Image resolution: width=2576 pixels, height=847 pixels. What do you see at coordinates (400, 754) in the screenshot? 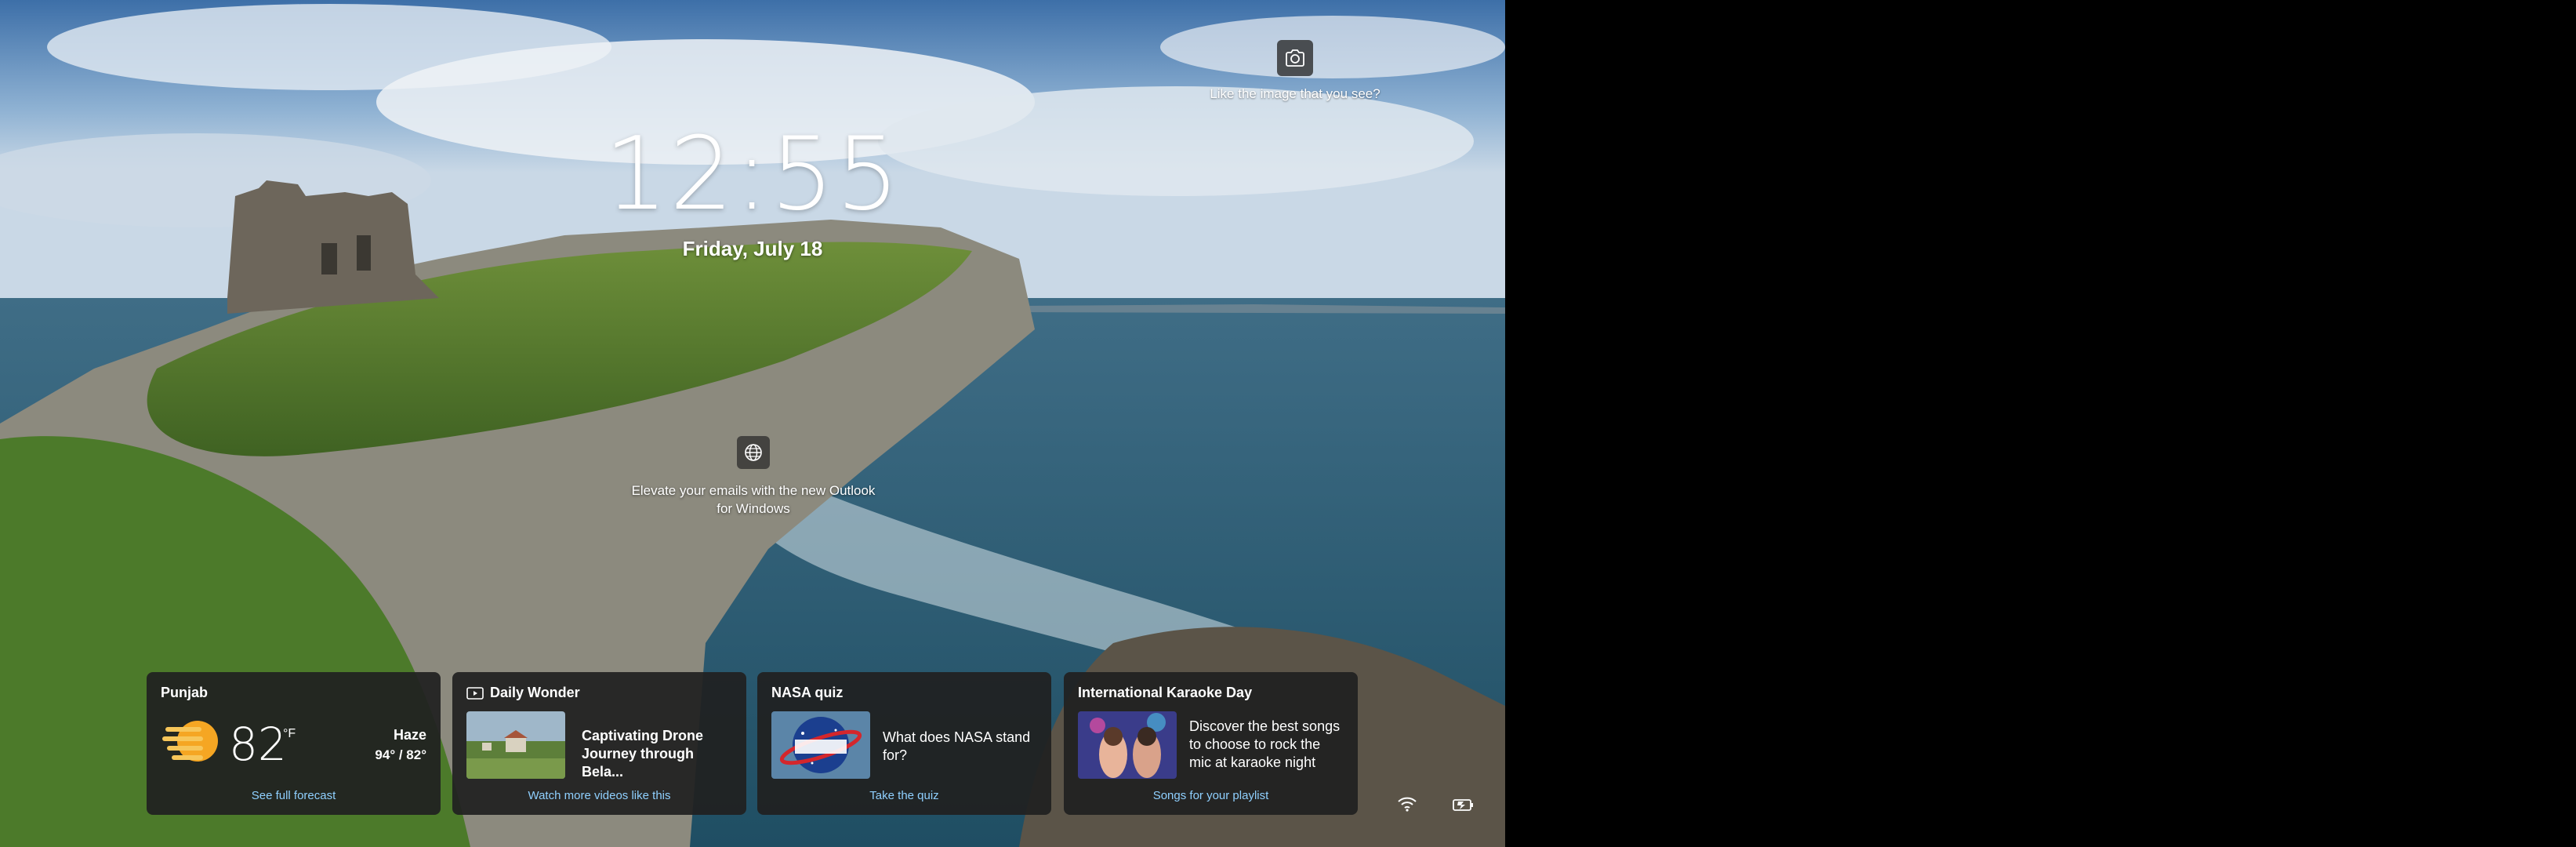
I see `high-low-temperature: 94° / 82°` at bounding box center [400, 754].